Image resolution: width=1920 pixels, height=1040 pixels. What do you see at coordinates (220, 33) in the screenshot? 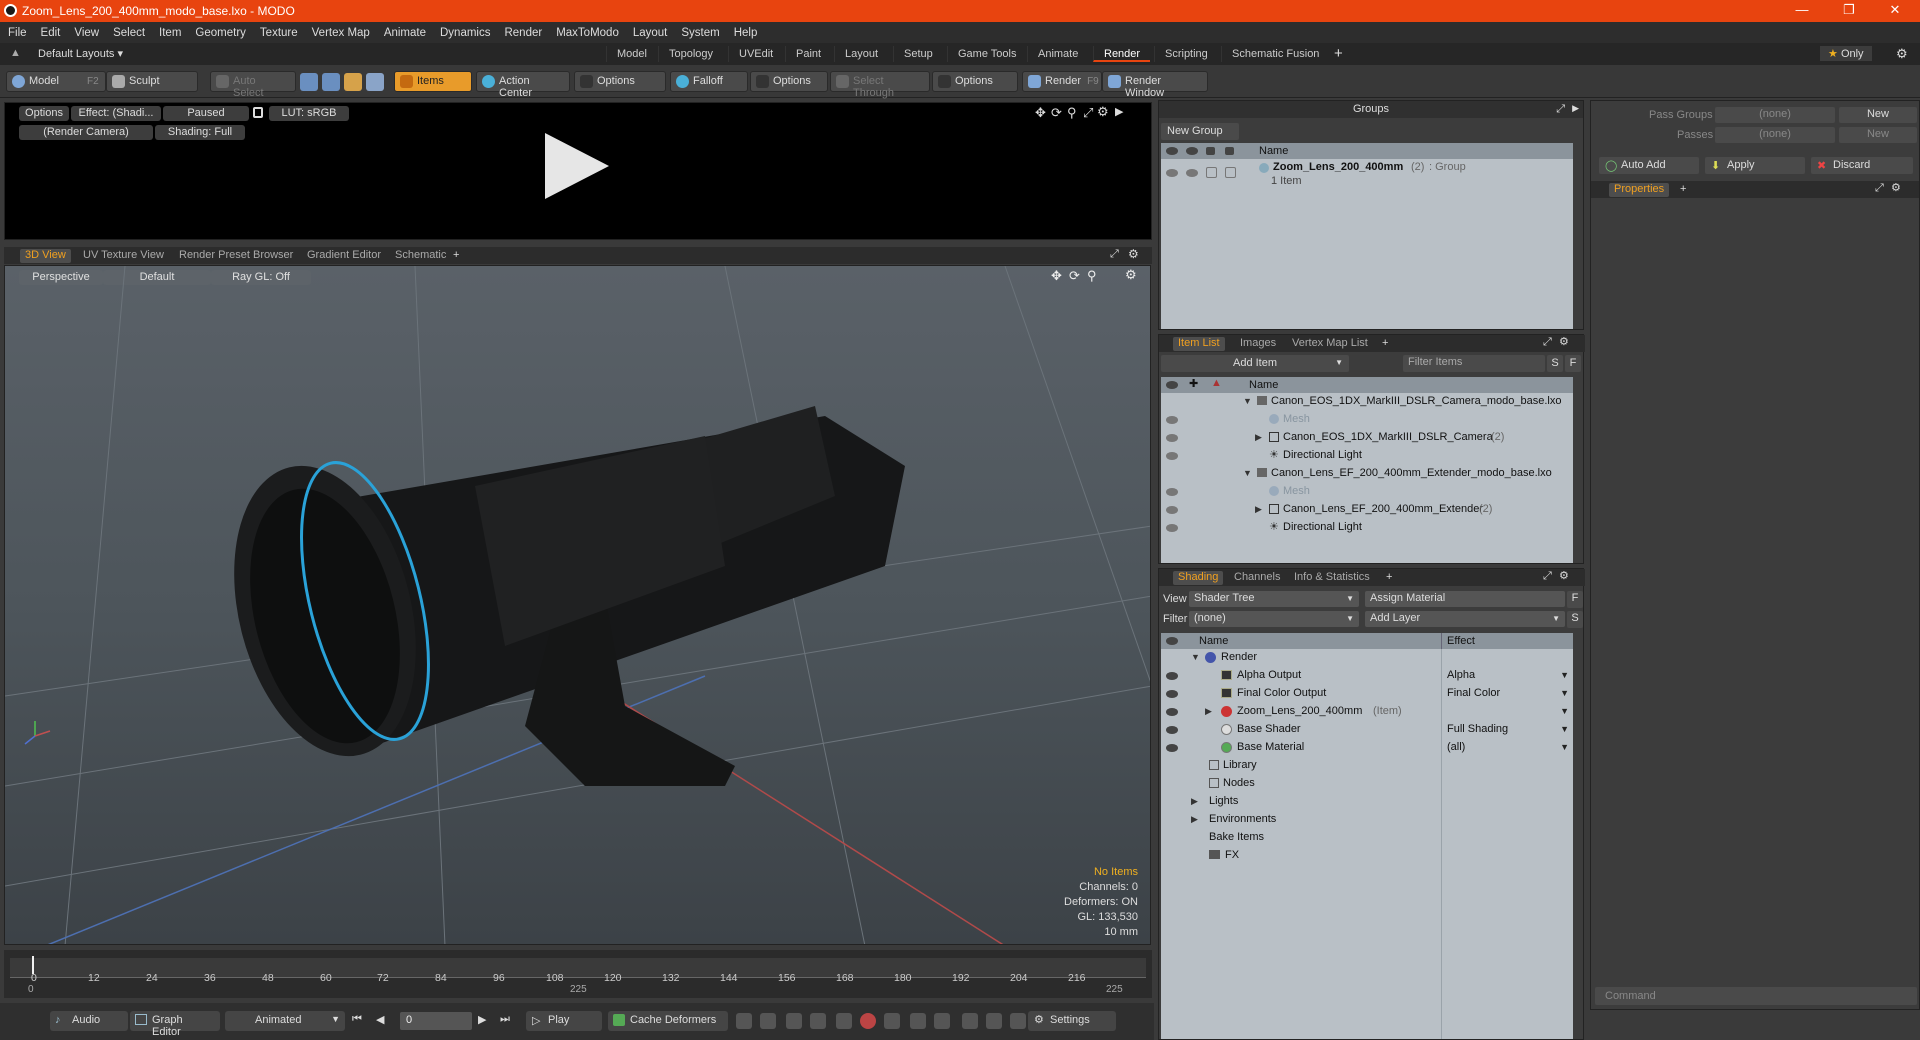
I see `menu-geometry: Geometry` at bounding box center [220, 33].